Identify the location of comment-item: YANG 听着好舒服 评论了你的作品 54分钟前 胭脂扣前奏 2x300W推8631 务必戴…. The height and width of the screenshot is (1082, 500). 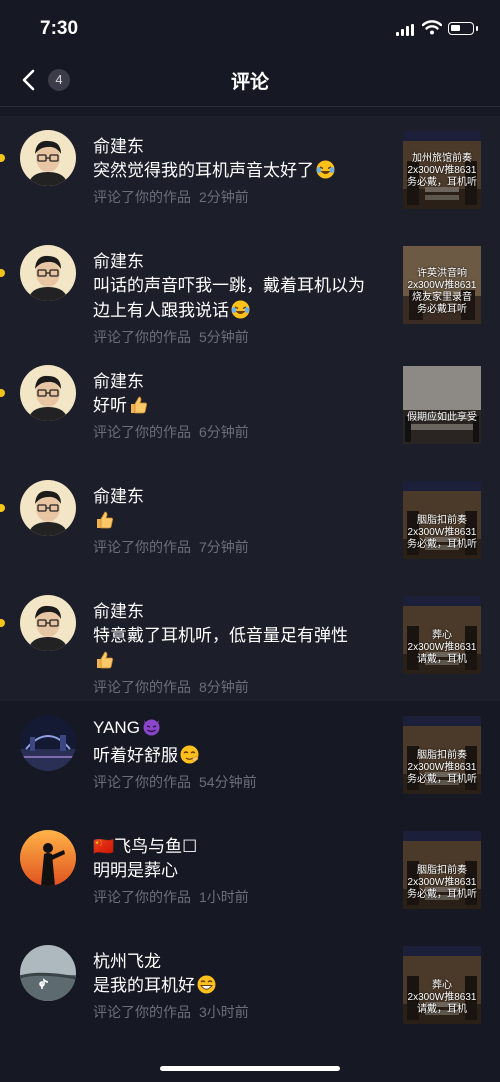
(250, 758).